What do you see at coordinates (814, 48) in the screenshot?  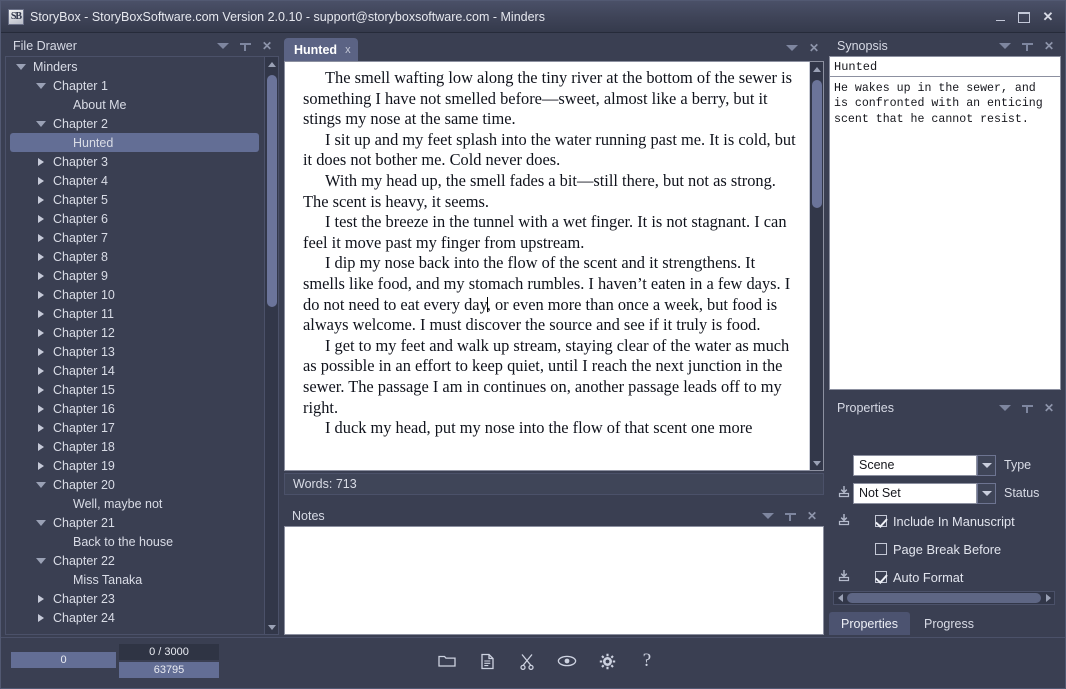 I see `editor-close-button: ✕` at bounding box center [814, 48].